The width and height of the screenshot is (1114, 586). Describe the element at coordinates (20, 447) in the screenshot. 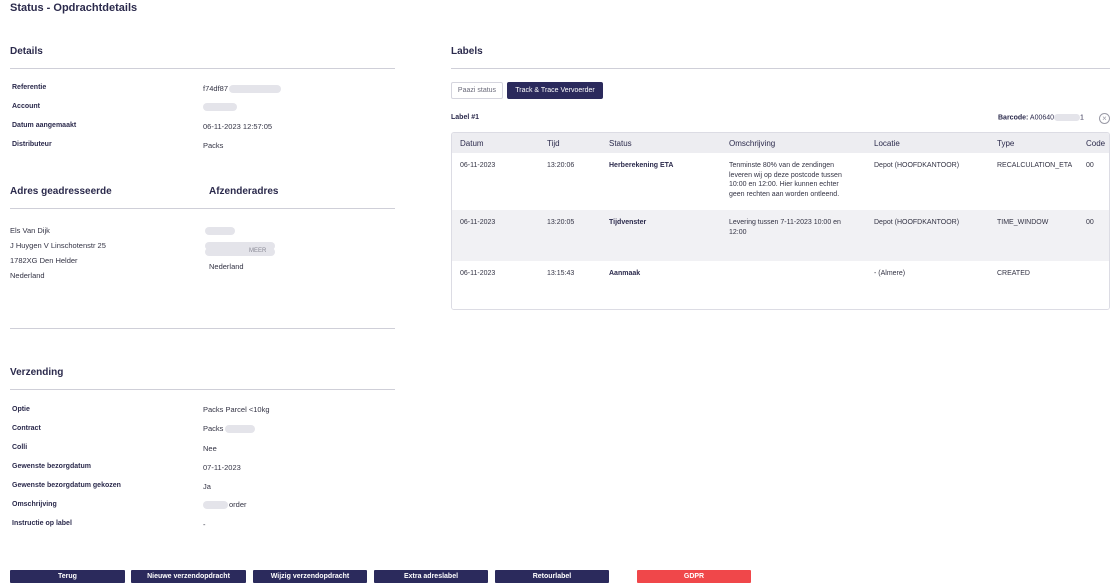

I see `colli-label: Colli` at that location.